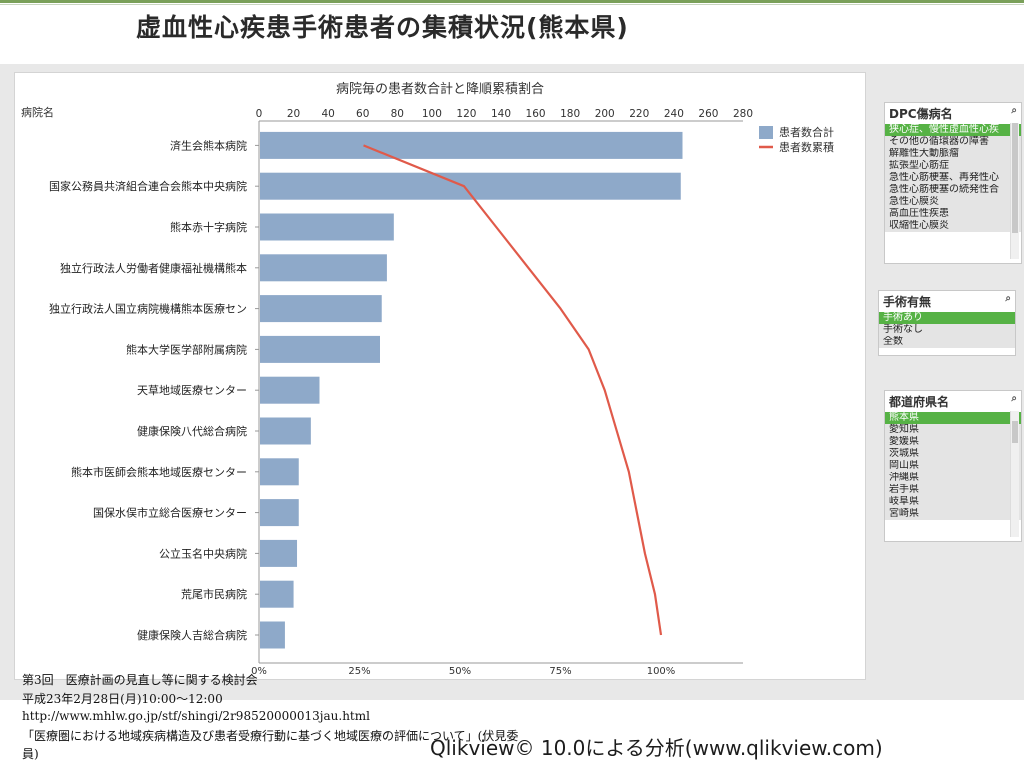 This screenshot has height=768, width=1024. What do you see at coordinates (661, 671) in the screenshot?
I see `x-bottom-tick-label: 100%` at bounding box center [661, 671].